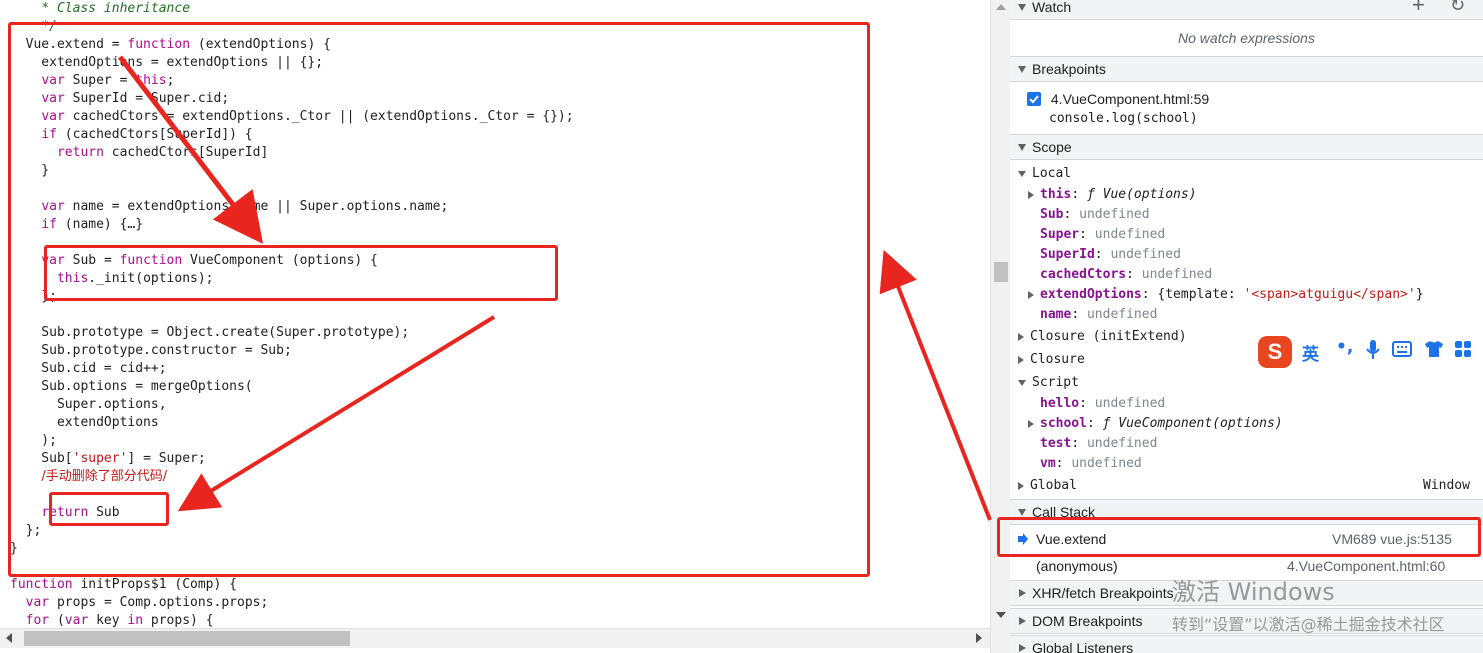 The height and width of the screenshot is (653, 1483). Describe the element at coordinates (1246, 174) in the screenshot. I see `scope-local: Local` at that location.